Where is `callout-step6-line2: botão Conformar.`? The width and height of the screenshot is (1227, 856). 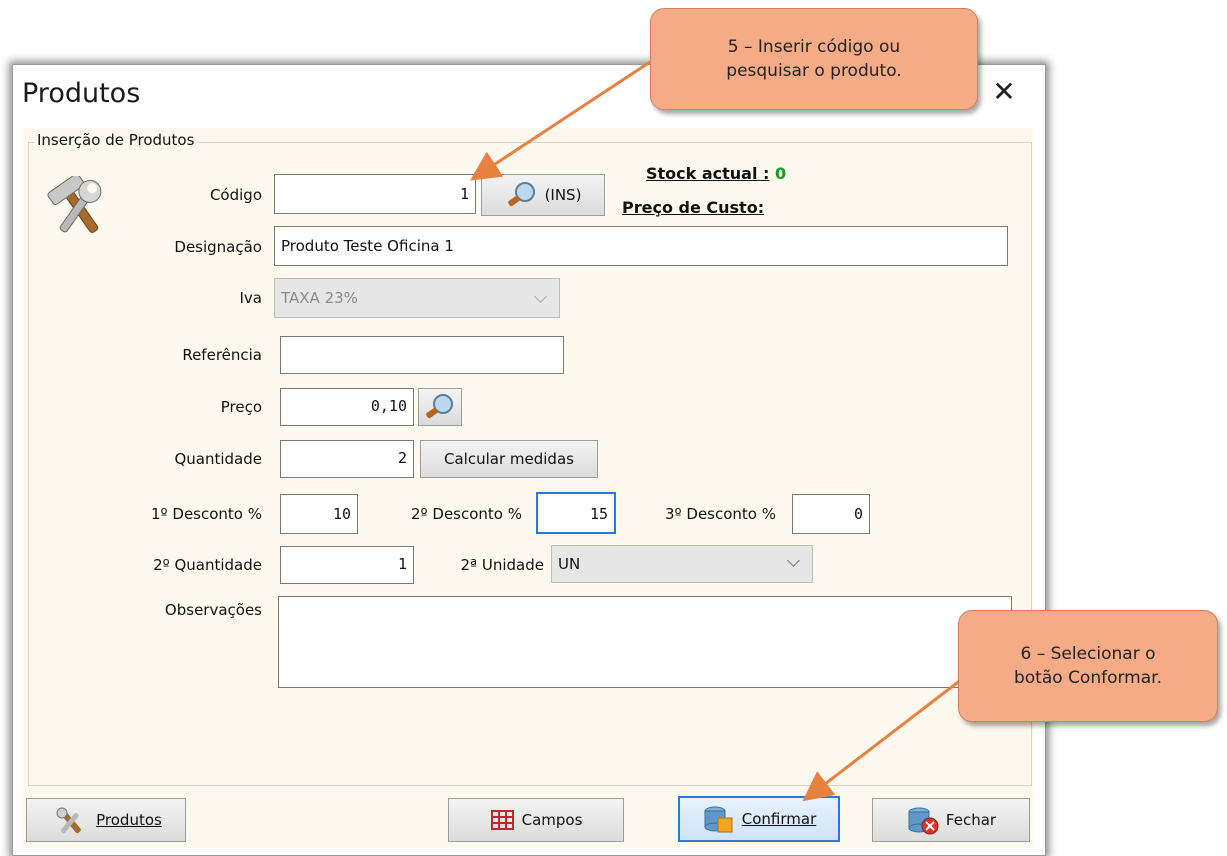 callout-step6-line2: botão Conformar. is located at coordinates (1087, 678).